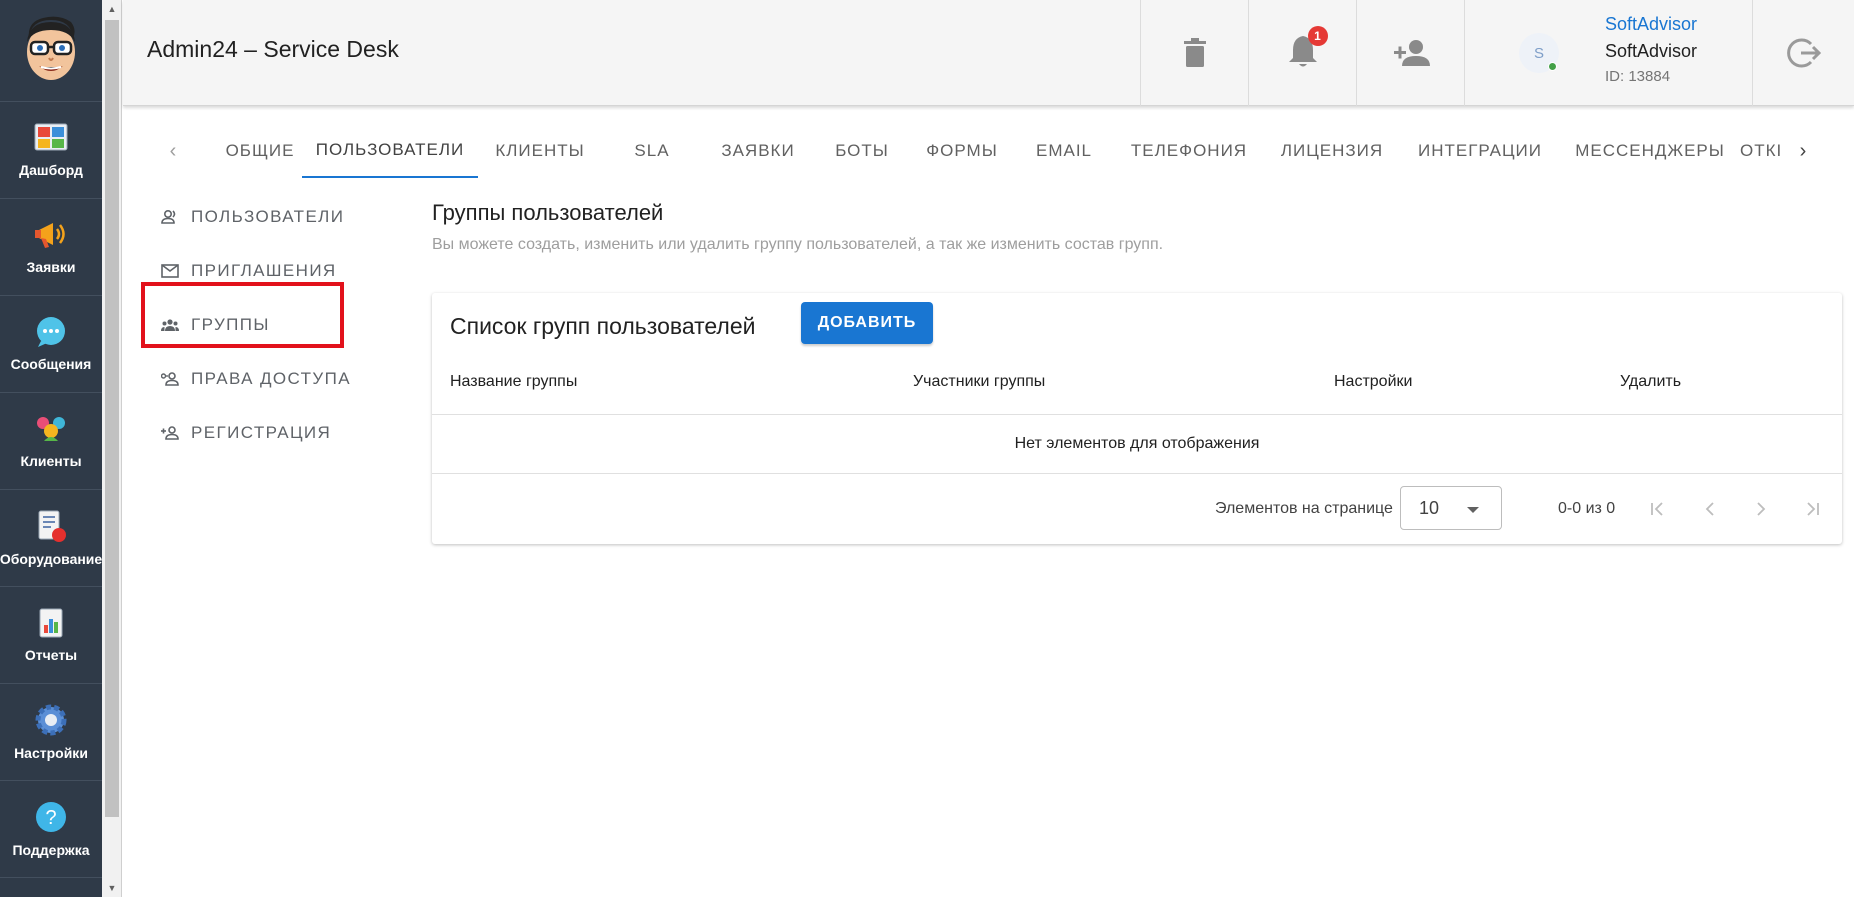 Image resolution: width=1854 pixels, height=897 pixels. I want to click on column-header-settings: Настройки, so click(1373, 382).